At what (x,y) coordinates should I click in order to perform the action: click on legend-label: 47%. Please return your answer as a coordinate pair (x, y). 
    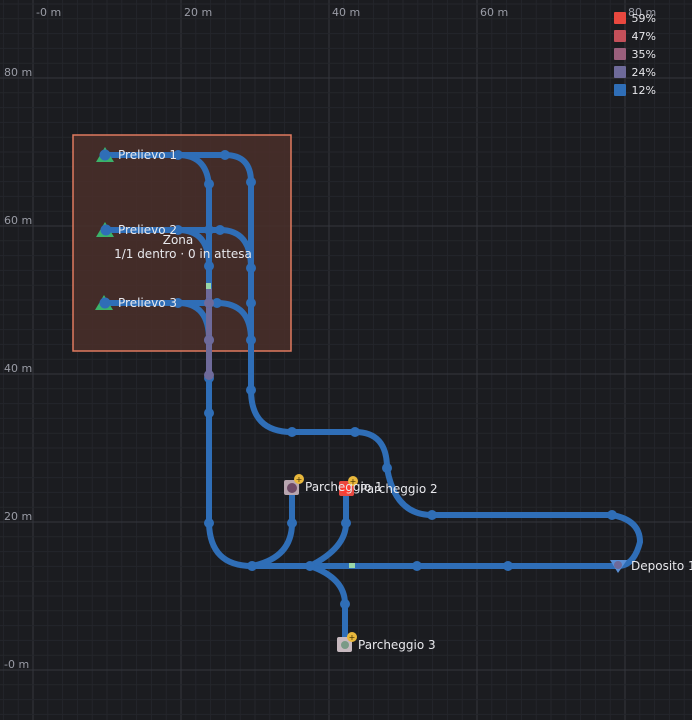
    Looking at the image, I should click on (643, 36).